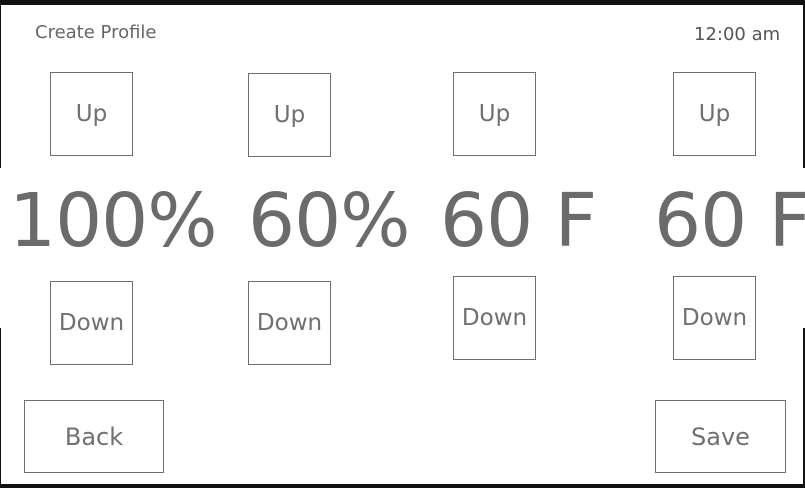 The image size is (805, 488). What do you see at coordinates (518, 221) in the screenshot?
I see `value-display-3: 60 F` at bounding box center [518, 221].